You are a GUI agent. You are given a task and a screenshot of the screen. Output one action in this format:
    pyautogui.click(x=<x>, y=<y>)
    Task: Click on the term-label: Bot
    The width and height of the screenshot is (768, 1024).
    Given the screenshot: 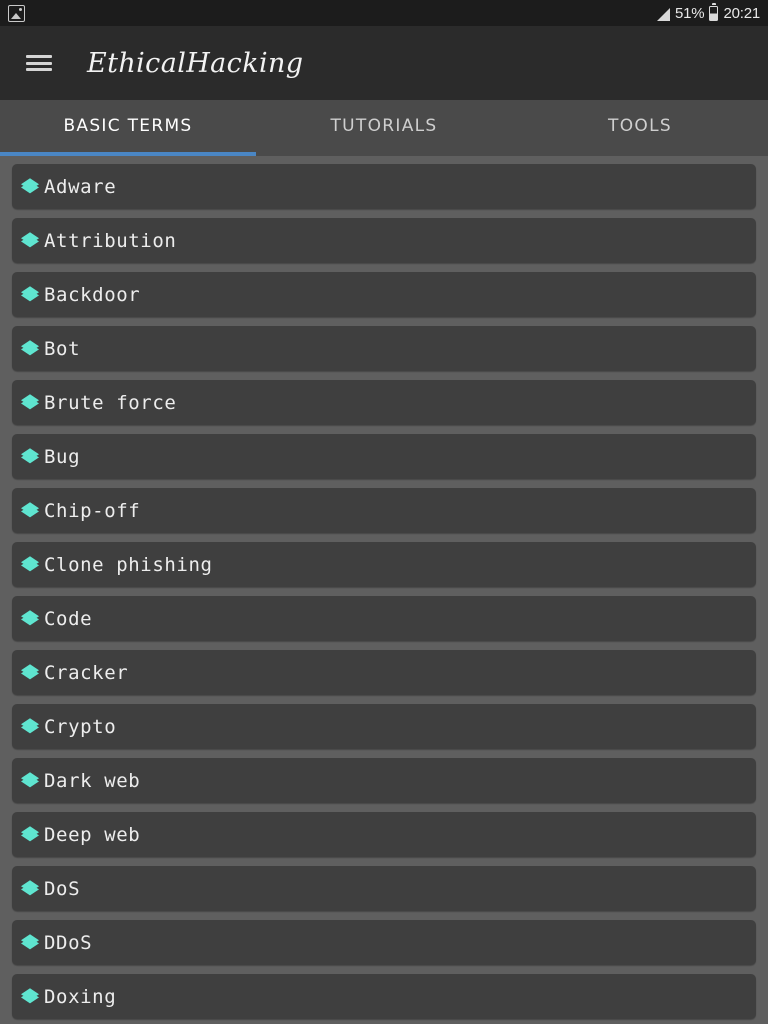 What is the action you would take?
    pyautogui.click(x=62, y=348)
    